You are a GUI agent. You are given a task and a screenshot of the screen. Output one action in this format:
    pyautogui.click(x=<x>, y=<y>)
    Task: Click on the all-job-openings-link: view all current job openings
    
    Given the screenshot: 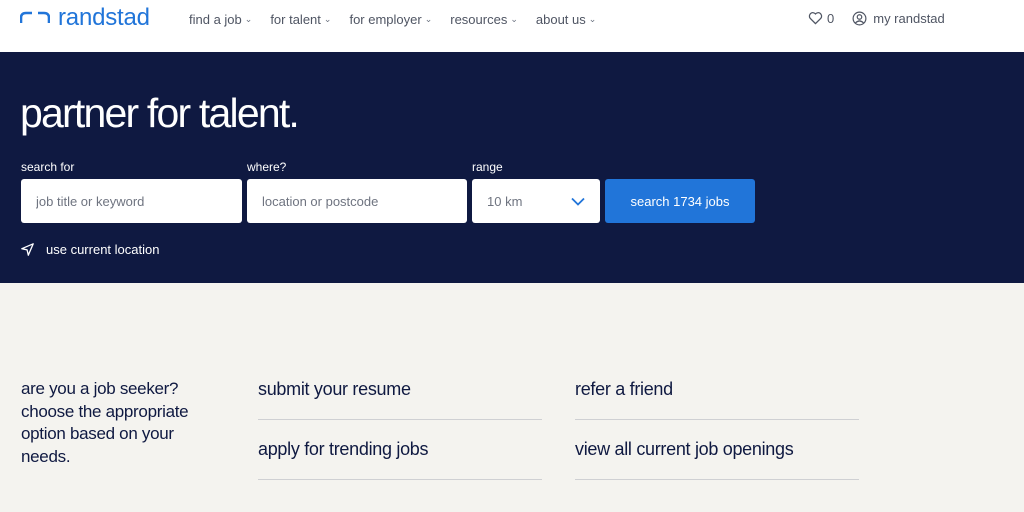 What is the action you would take?
    pyautogui.click(x=717, y=450)
    